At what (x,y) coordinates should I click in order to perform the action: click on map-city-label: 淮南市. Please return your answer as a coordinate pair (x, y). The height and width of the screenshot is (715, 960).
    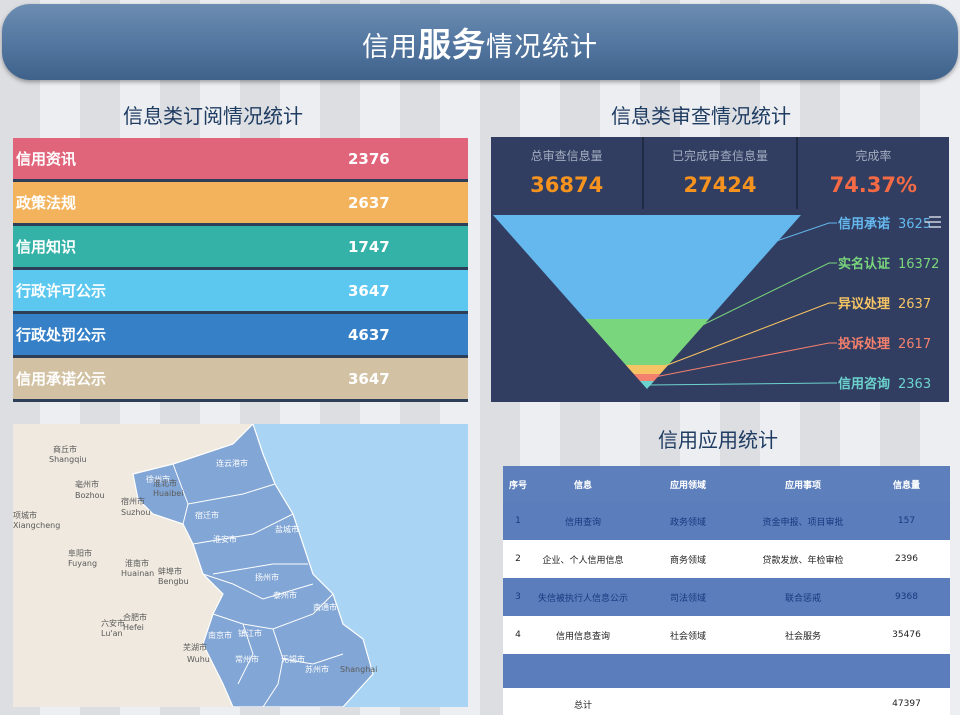
    Looking at the image, I should click on (137, 563).